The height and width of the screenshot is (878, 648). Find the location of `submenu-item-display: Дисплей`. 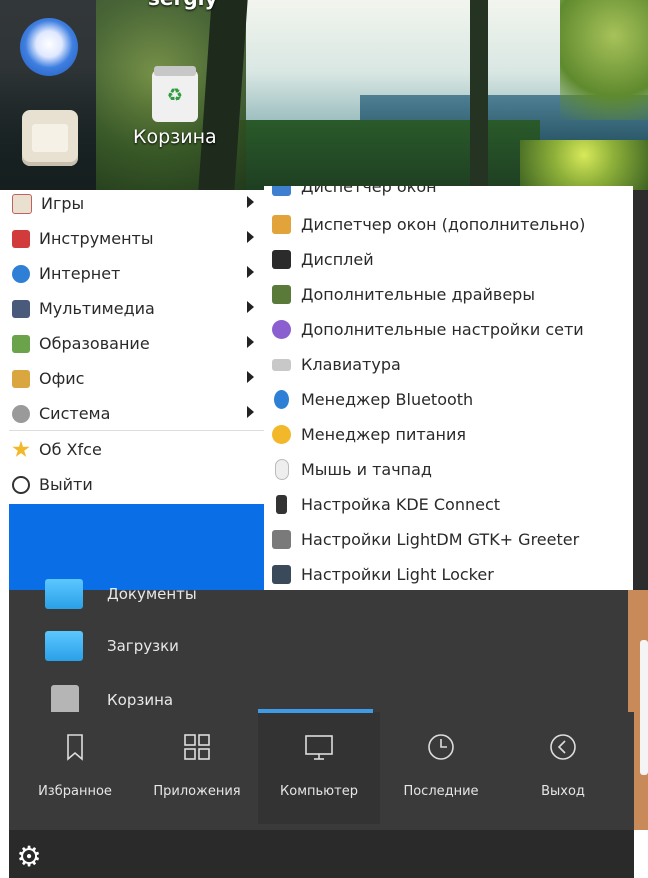

submenu-item-display: Дисплей is located at coordinates (323, 259).